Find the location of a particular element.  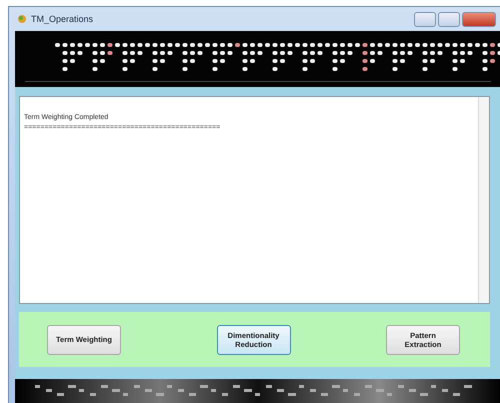

app-icon is located at coordinates (22, 19).